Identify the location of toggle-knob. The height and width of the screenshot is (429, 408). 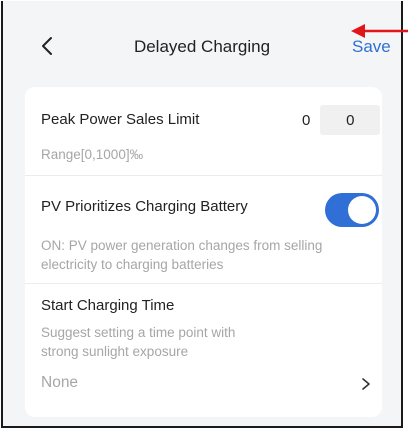
(362, 210).